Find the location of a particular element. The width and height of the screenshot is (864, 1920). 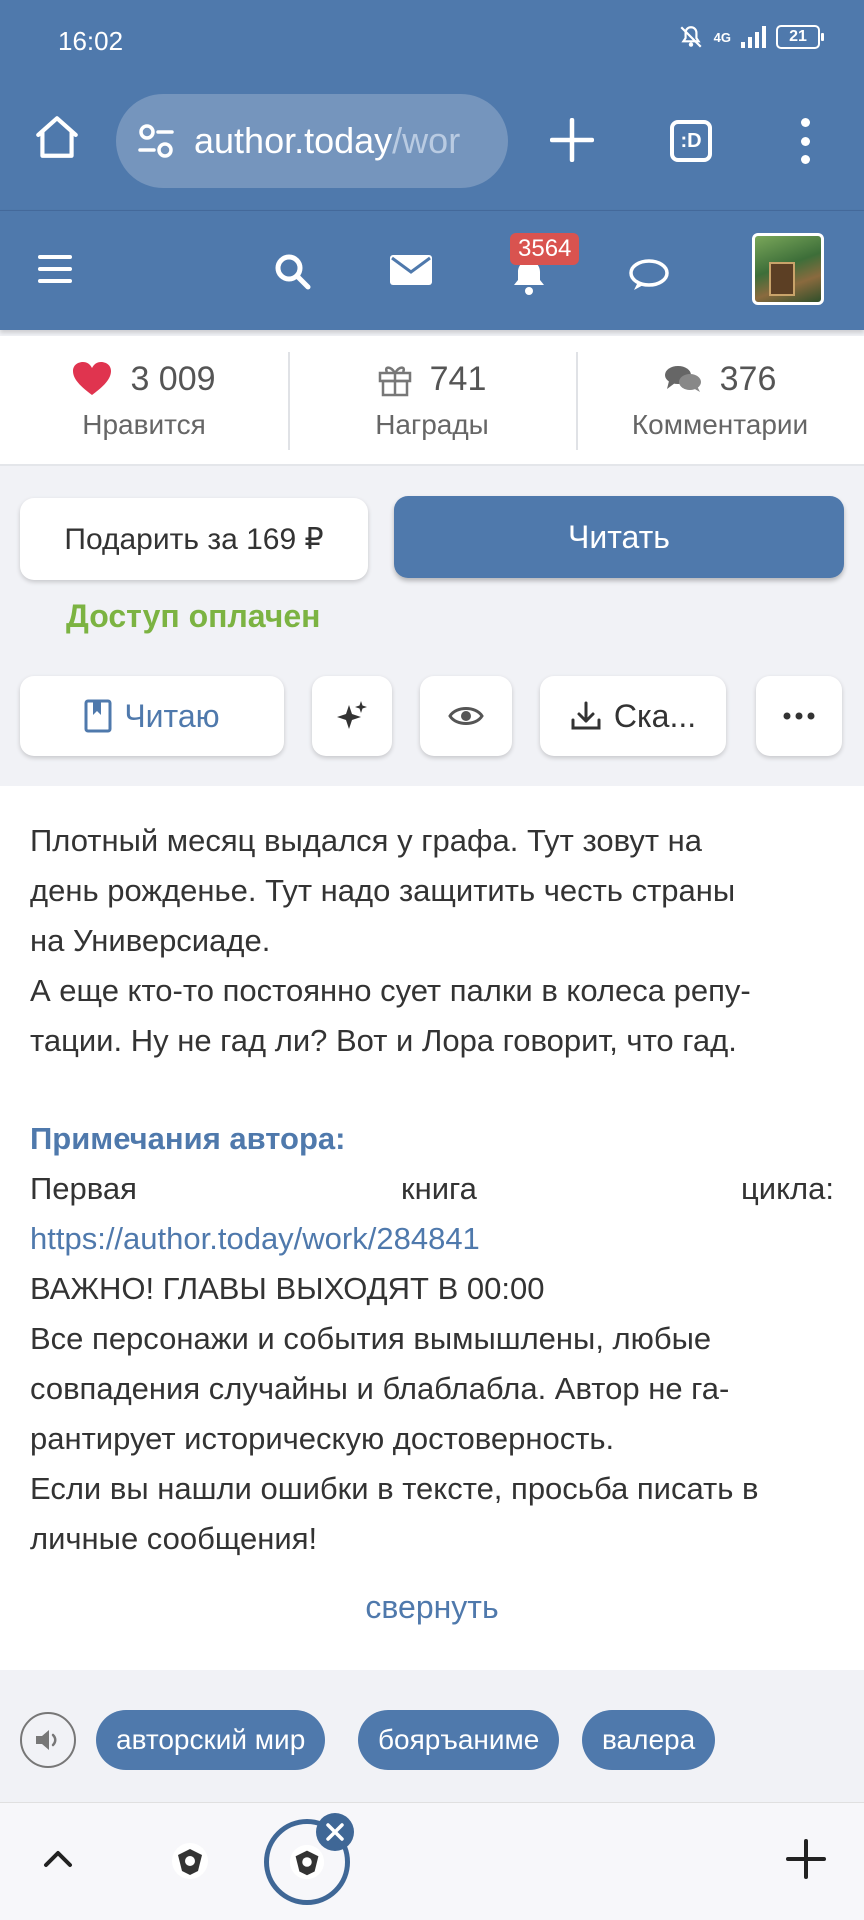

site-header: 3564 is located at coordinates (432, 270).